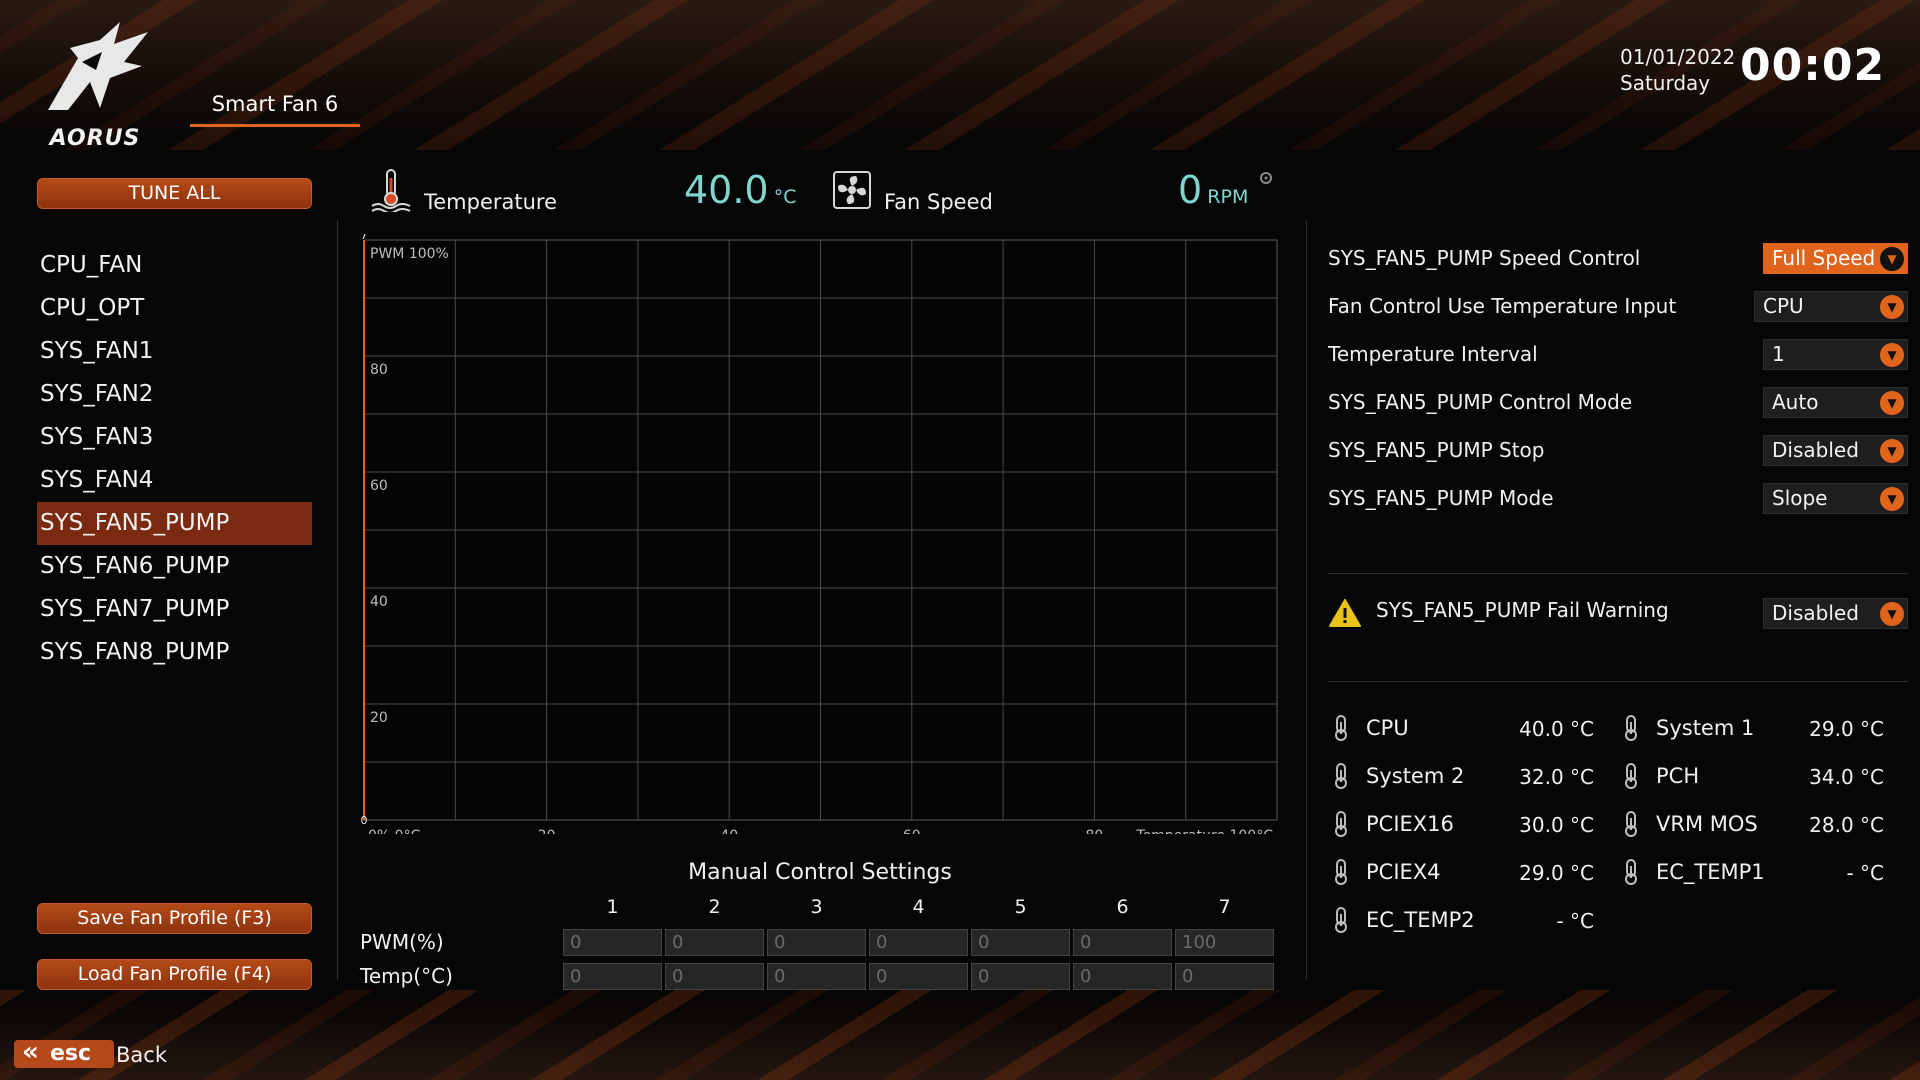  What do you see at coordinates (1433, 354) in the screenshot?
I see `setting-label-2: Temperature Interval` at bounding box center [1433, 354].